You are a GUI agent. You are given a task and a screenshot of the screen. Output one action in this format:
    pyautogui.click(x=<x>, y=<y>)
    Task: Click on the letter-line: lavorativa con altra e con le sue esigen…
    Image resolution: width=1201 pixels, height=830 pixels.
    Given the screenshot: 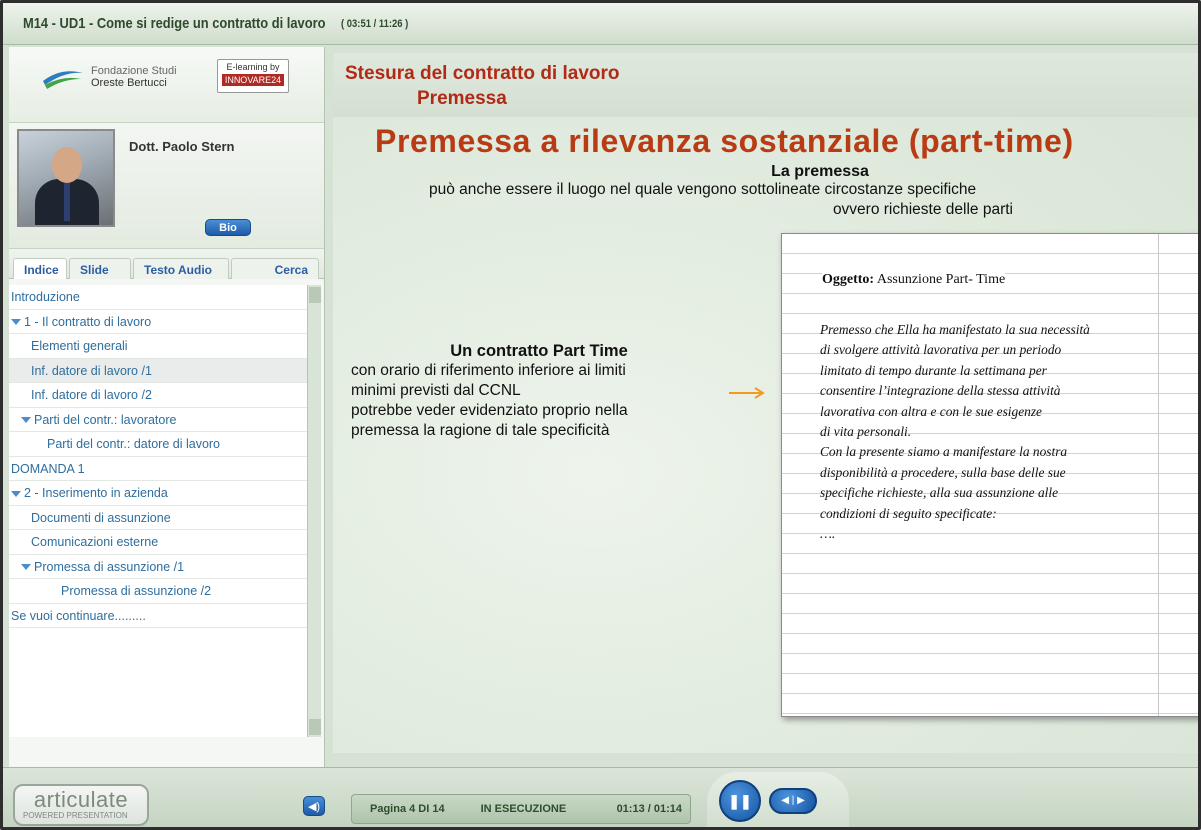 What is the action you would take?
    pyautogui.click(x=931, y=411)
    